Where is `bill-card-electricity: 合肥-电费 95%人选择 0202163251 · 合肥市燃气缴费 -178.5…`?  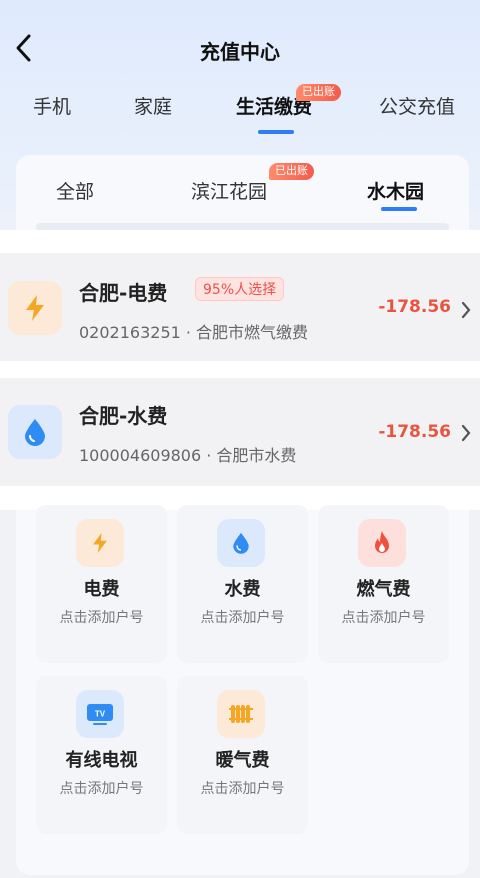
bill-card-electricity: 合肥-电费 95%人选择 0202163251 · 合肥市燃气缴费 -178.5… is located at coordinates (240, 307).